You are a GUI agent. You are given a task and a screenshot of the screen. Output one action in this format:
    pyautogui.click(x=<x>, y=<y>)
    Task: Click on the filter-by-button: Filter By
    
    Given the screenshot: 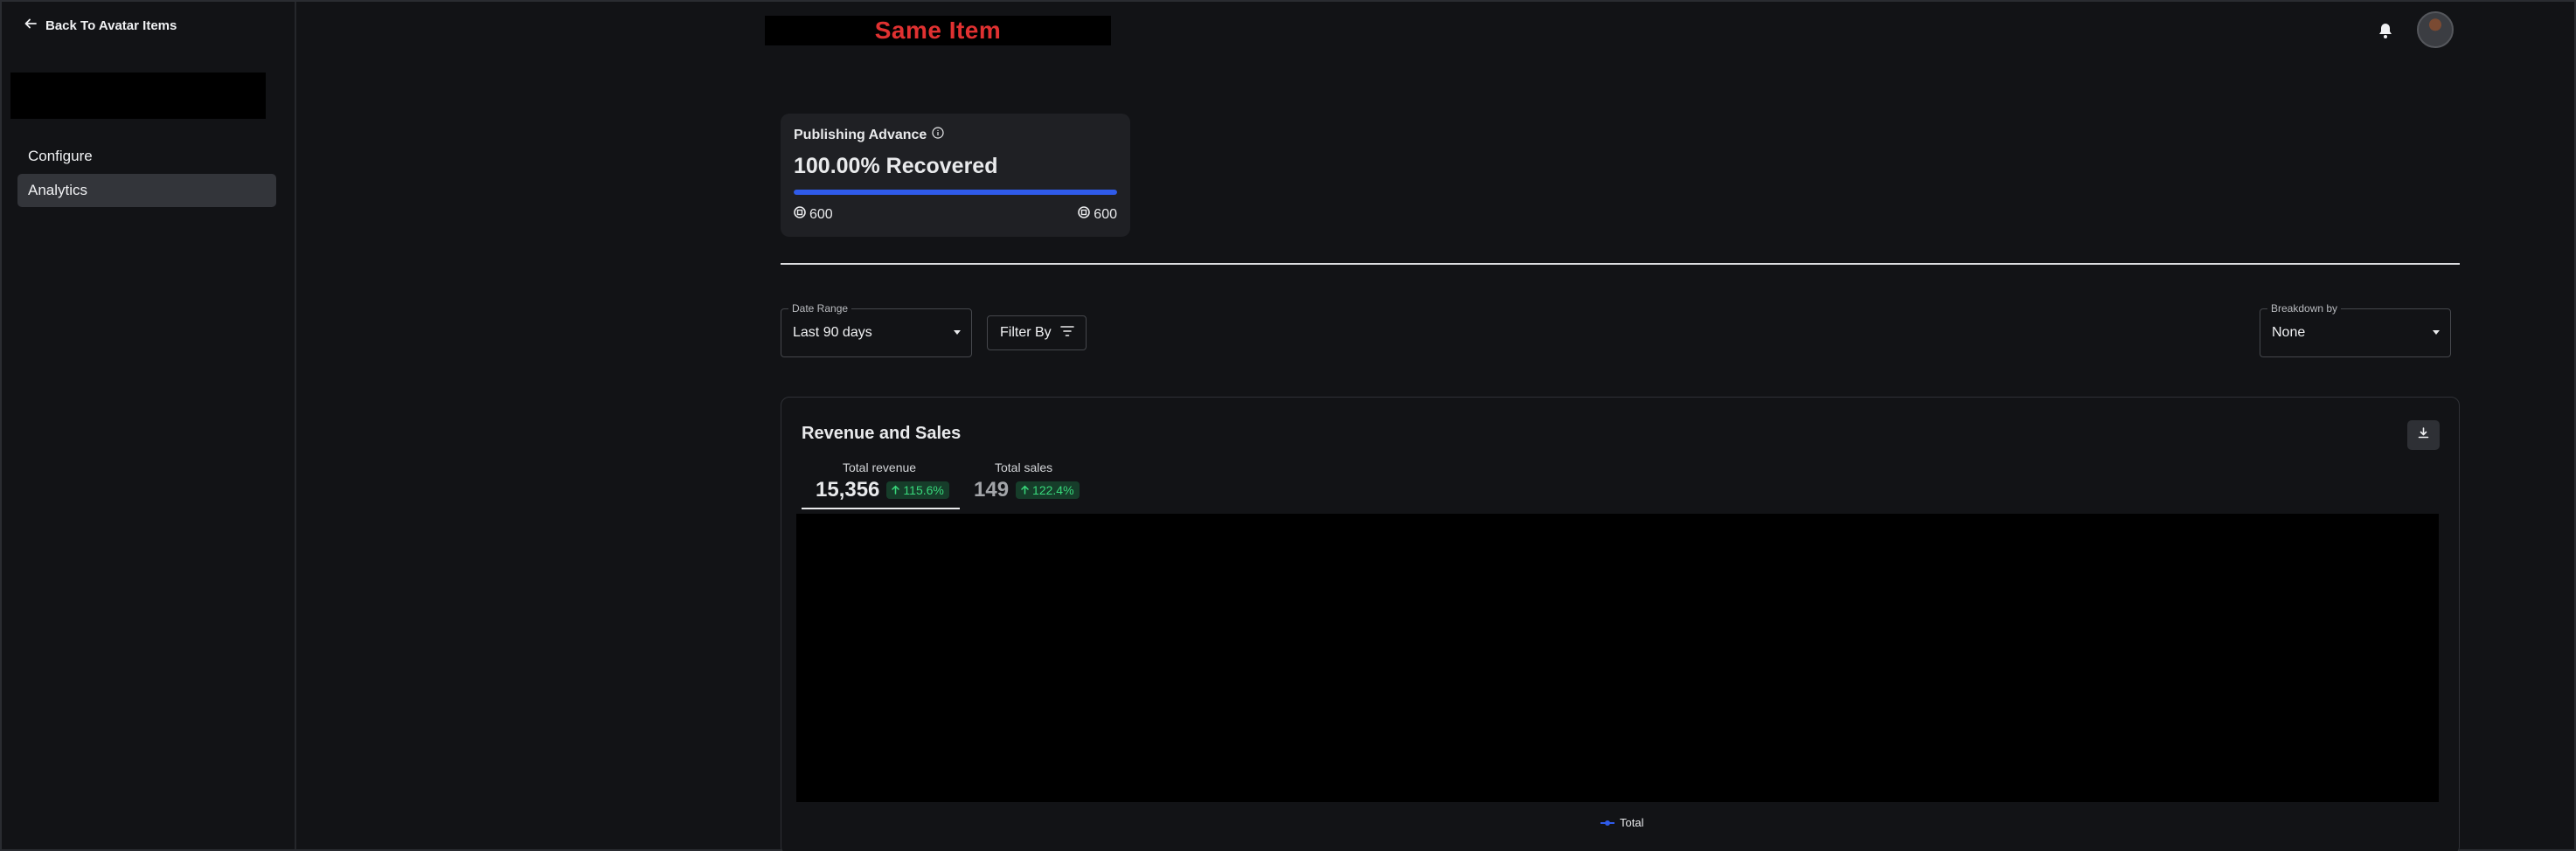 What is the action you would take?
    pyautogui.click(x=1037, y=332)
    